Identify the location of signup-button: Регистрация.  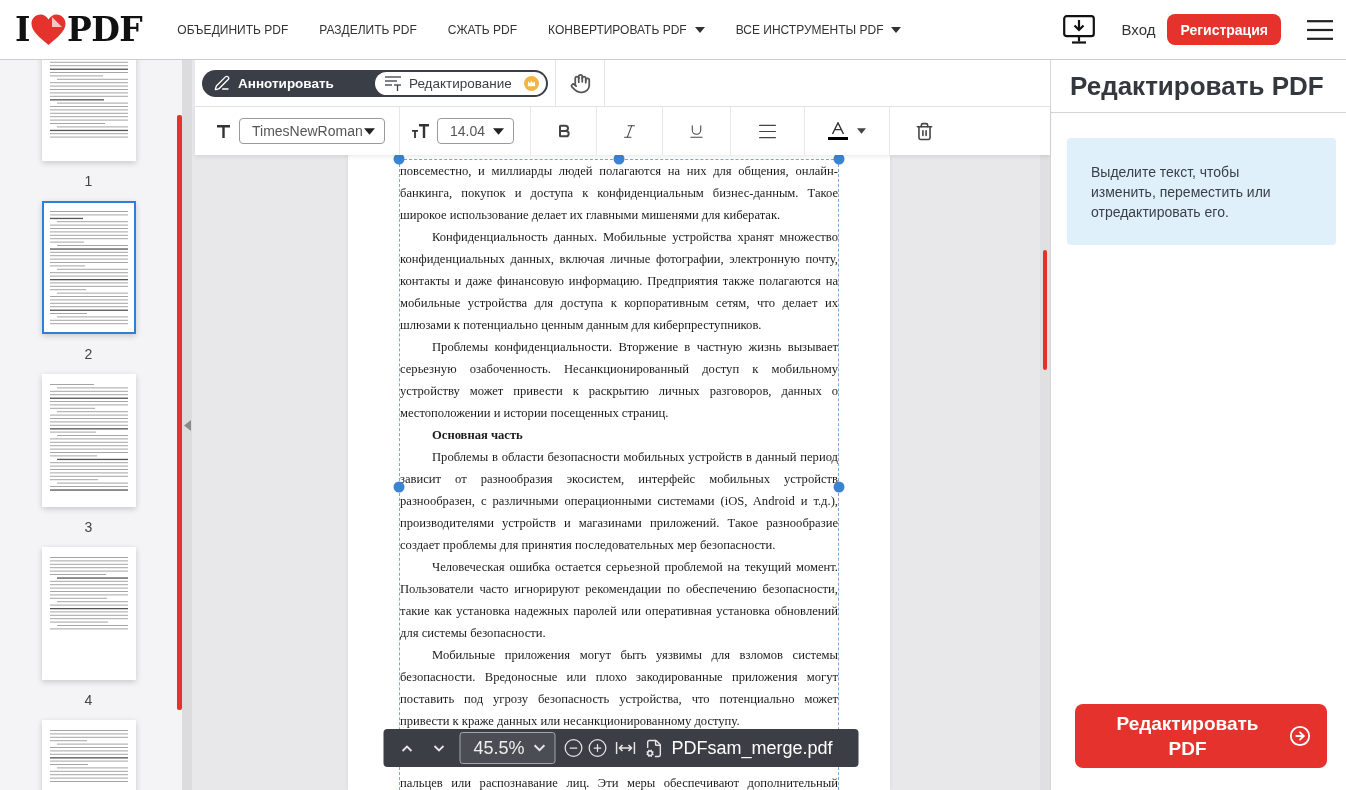
(1224, 29).